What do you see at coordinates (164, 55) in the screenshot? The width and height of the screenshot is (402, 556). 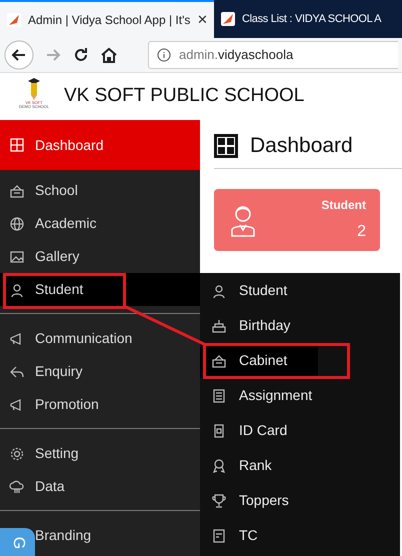 I see `info-icon` at bounding box center [164, 55].